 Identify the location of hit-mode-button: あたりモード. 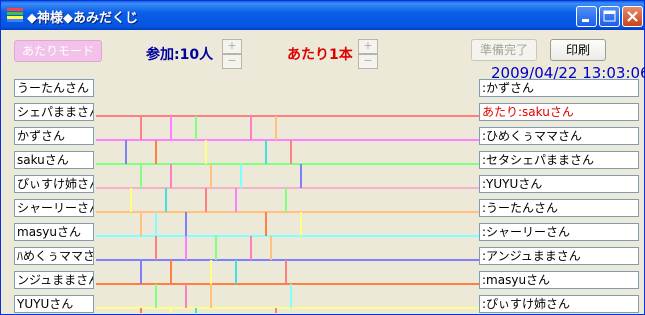
(58, 51).